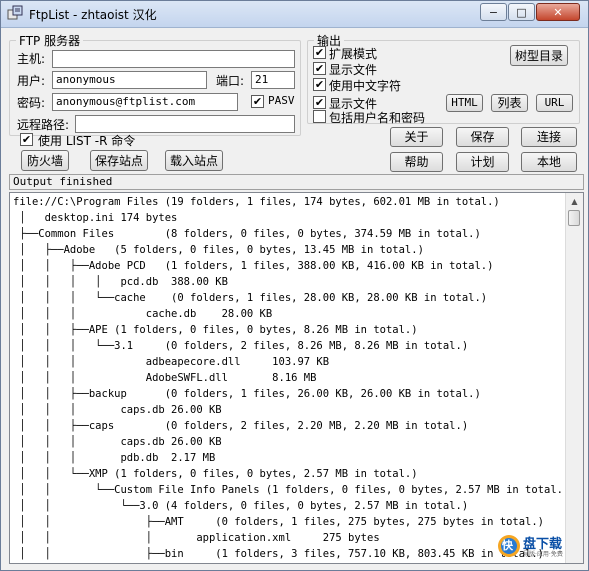 Image resolution: width=589 pixels, height=571 pixels. Describe the element at coordinates (319, 84) in the screenshot. I see `chinese-chars-checkbox: ✔` at that location.